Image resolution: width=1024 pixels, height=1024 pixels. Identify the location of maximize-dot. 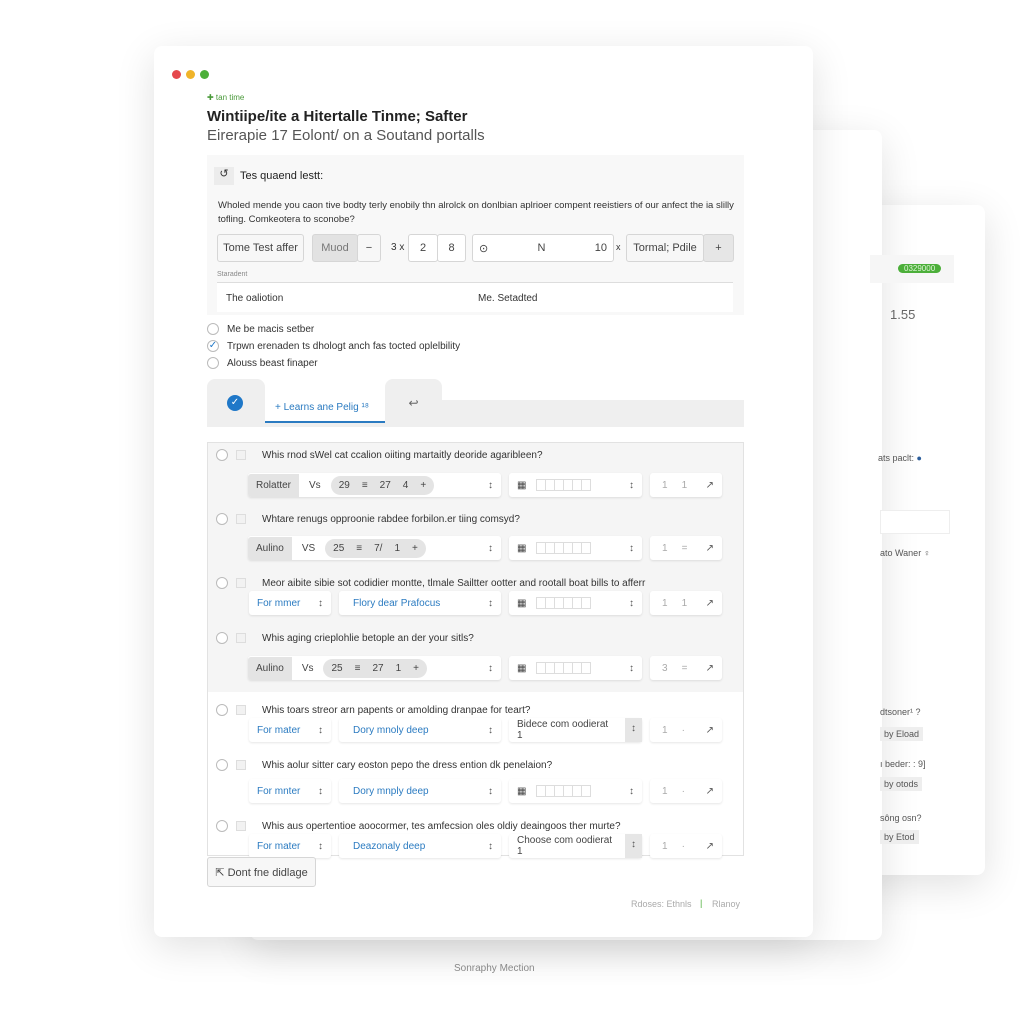
(204, 74).